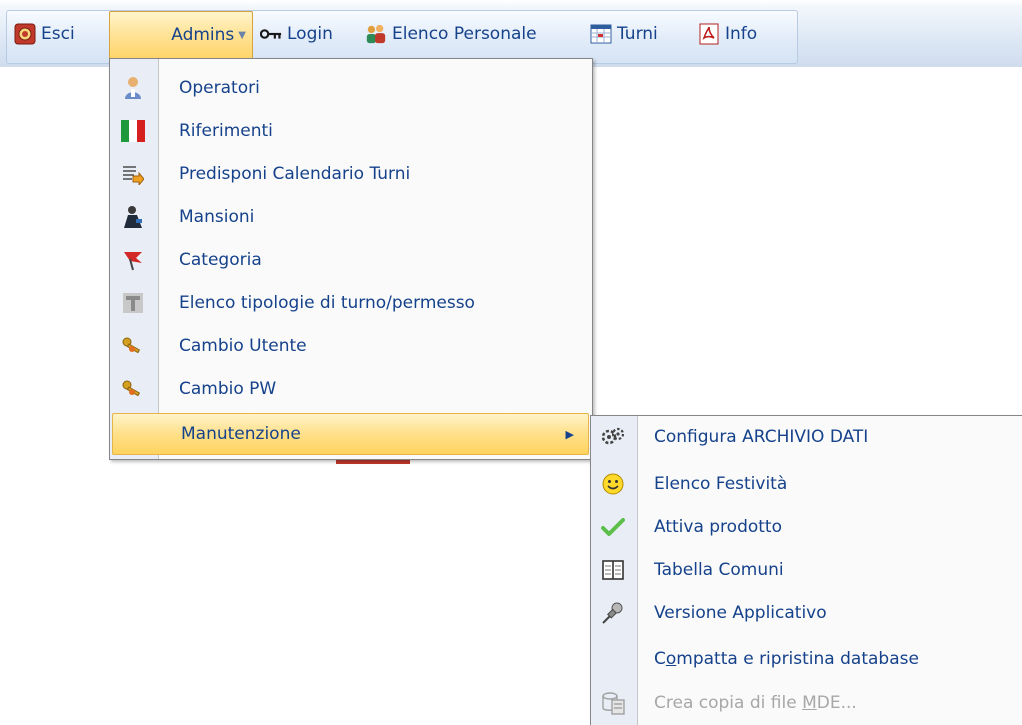  Describe the element at coordinates (226, 131) in the screenshot. I see `menu-item-label: Riferimenti` at that location.